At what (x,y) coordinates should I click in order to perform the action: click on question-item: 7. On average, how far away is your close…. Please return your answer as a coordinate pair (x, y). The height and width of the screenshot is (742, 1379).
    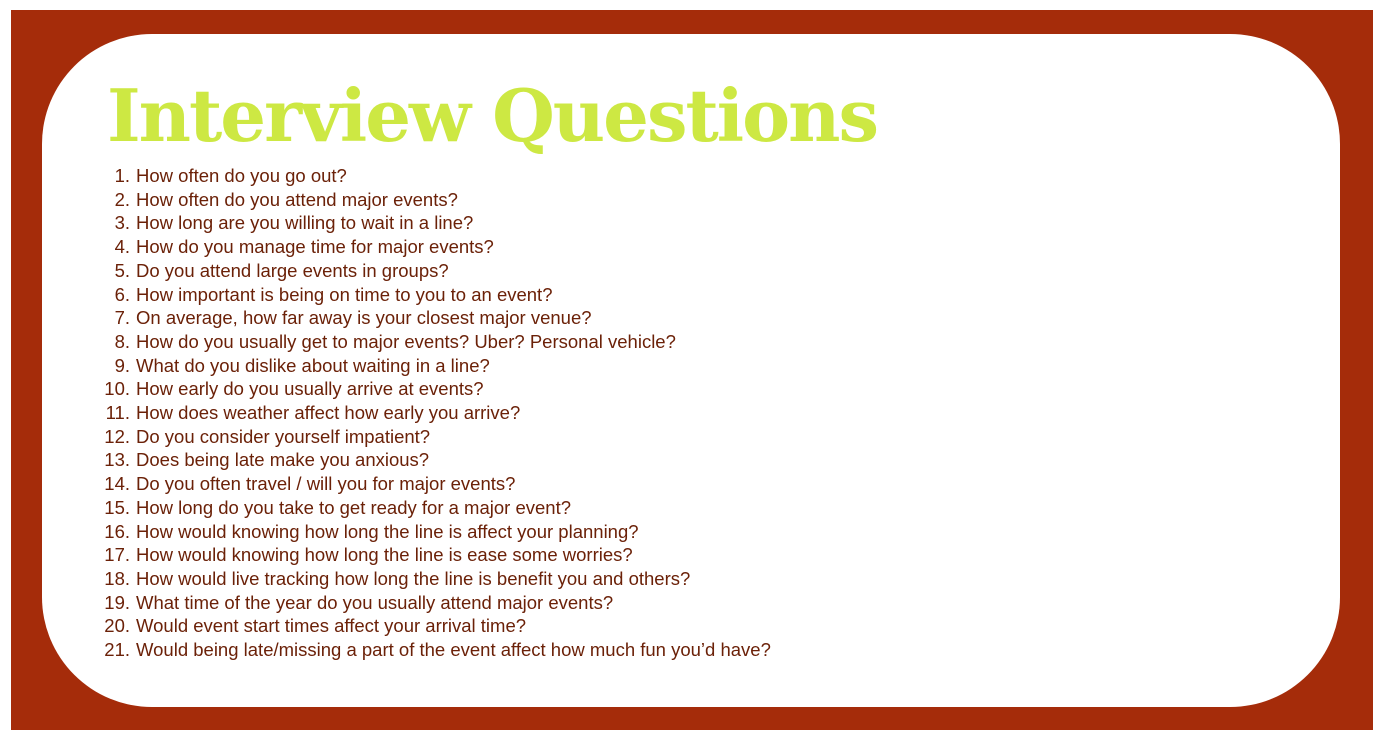
    Looking at the image, I should click on (650, 318).